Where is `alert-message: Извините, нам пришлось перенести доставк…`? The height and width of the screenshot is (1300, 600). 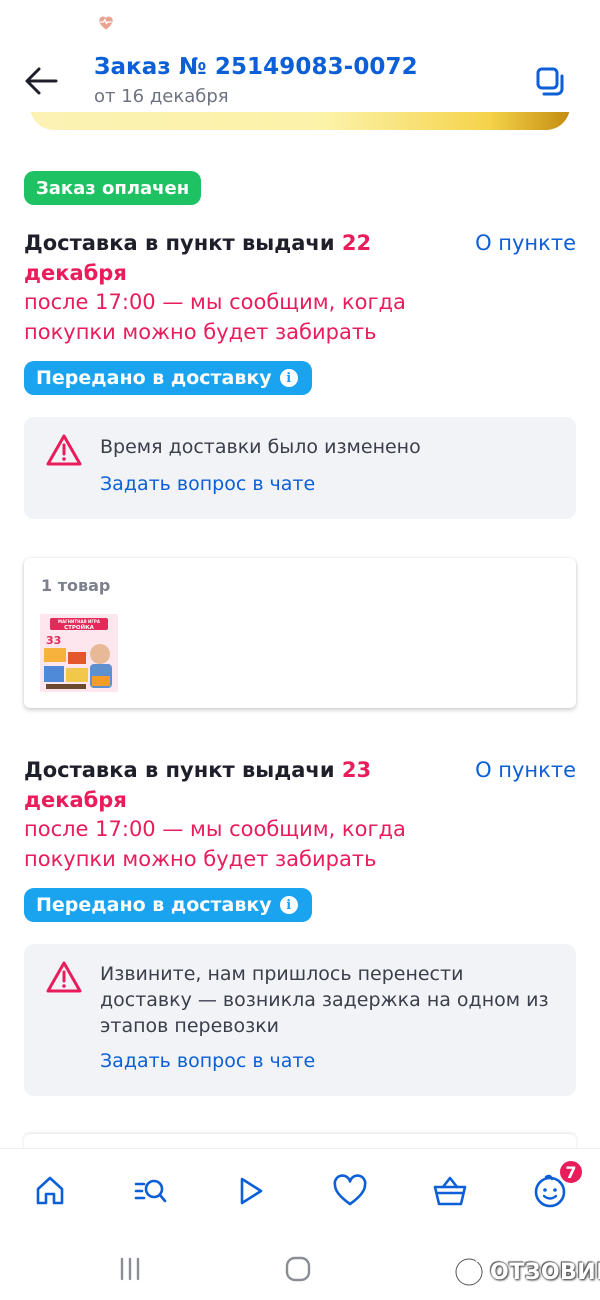
alert-message: Извините, нам пришлось перенести доставк… is located at coordinates (324, 1000).